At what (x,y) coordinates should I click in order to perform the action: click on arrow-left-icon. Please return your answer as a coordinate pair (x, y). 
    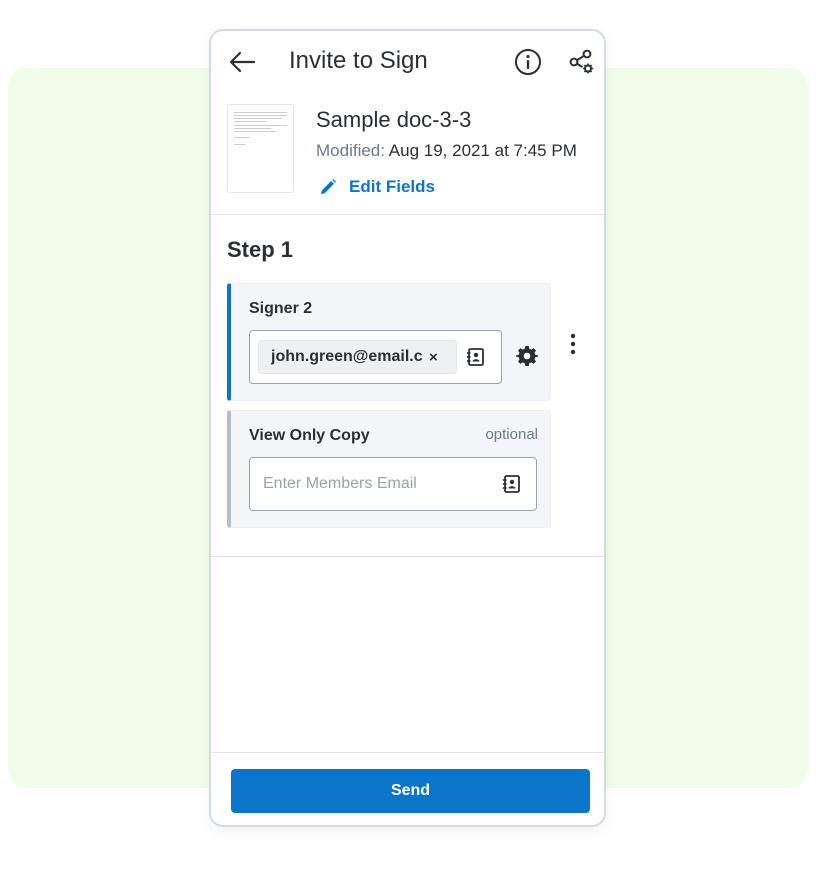
    Looking at the image, I should click on (242, 62).